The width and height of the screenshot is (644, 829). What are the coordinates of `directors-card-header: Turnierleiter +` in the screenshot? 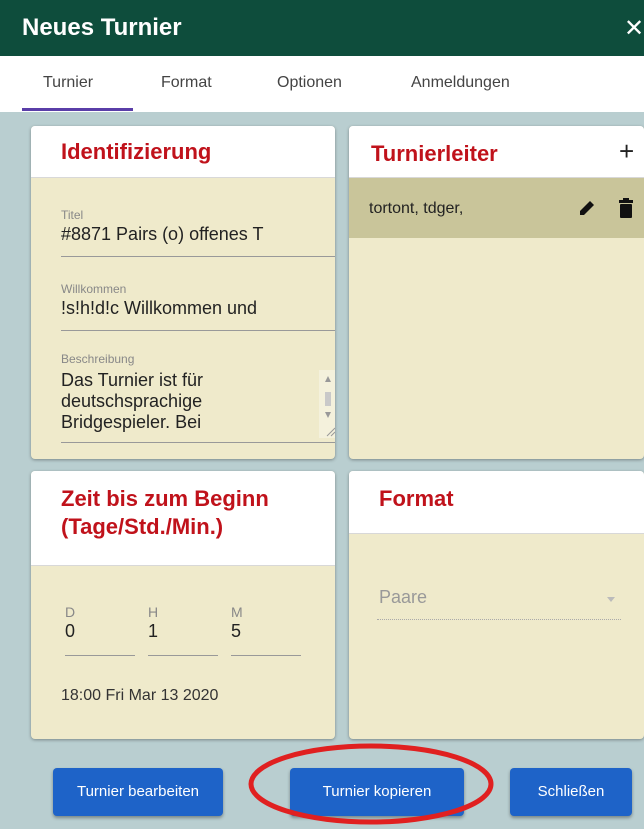 It's located at (496, 152).